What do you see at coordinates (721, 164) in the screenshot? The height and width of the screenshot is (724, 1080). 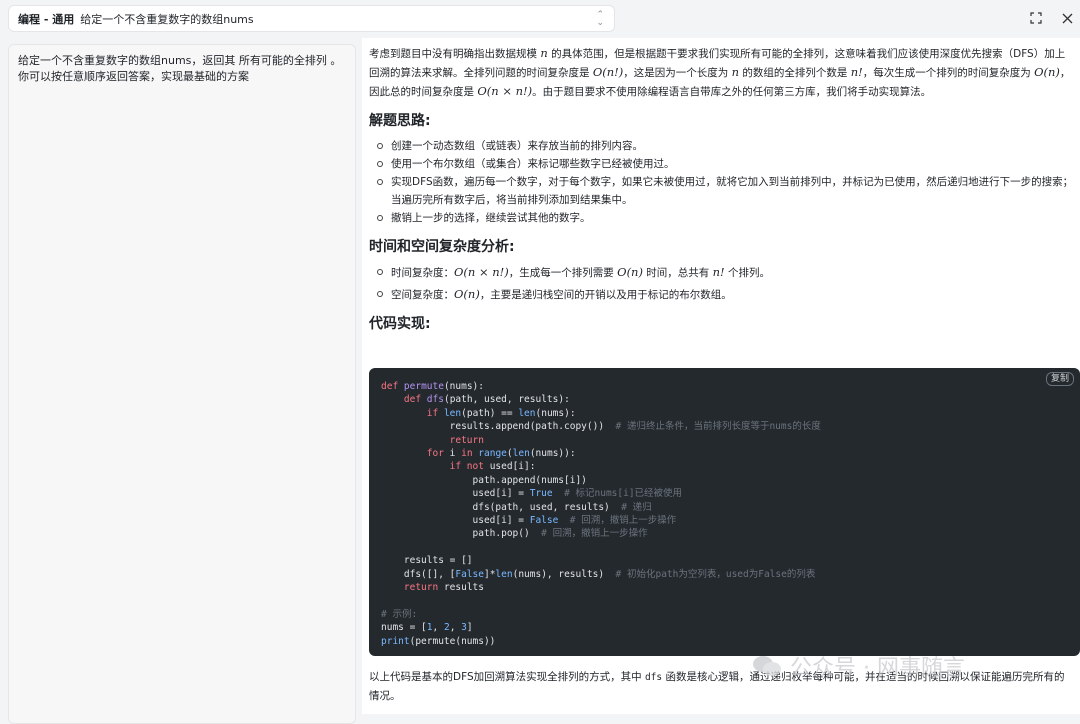 I see `list-item: 使用一个布尔数组（或集合）来标记哪些数字已经被使用过。` at bounding box center [721, 164].